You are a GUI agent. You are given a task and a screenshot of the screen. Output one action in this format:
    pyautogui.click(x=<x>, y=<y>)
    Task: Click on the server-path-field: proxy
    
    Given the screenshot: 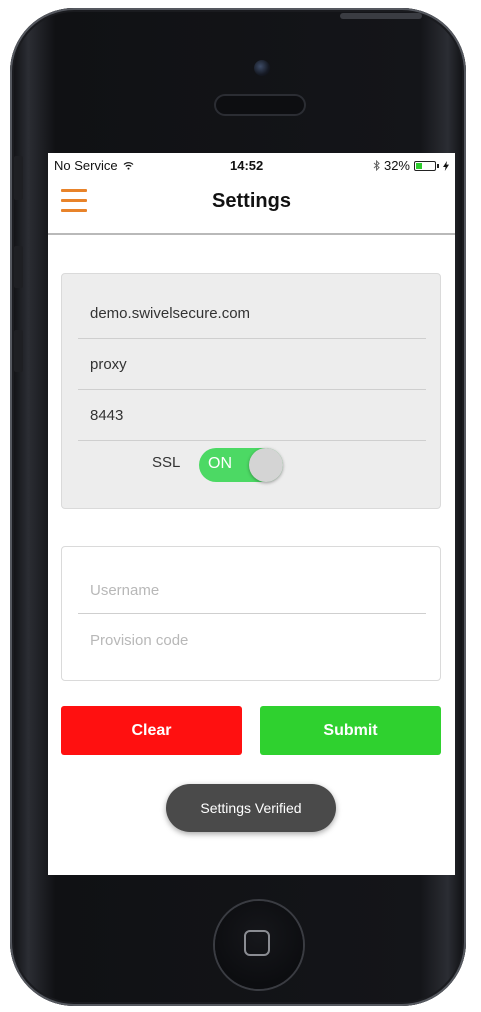 What is the action you would take?
    pyautogui.click(x=252, y=365)
    